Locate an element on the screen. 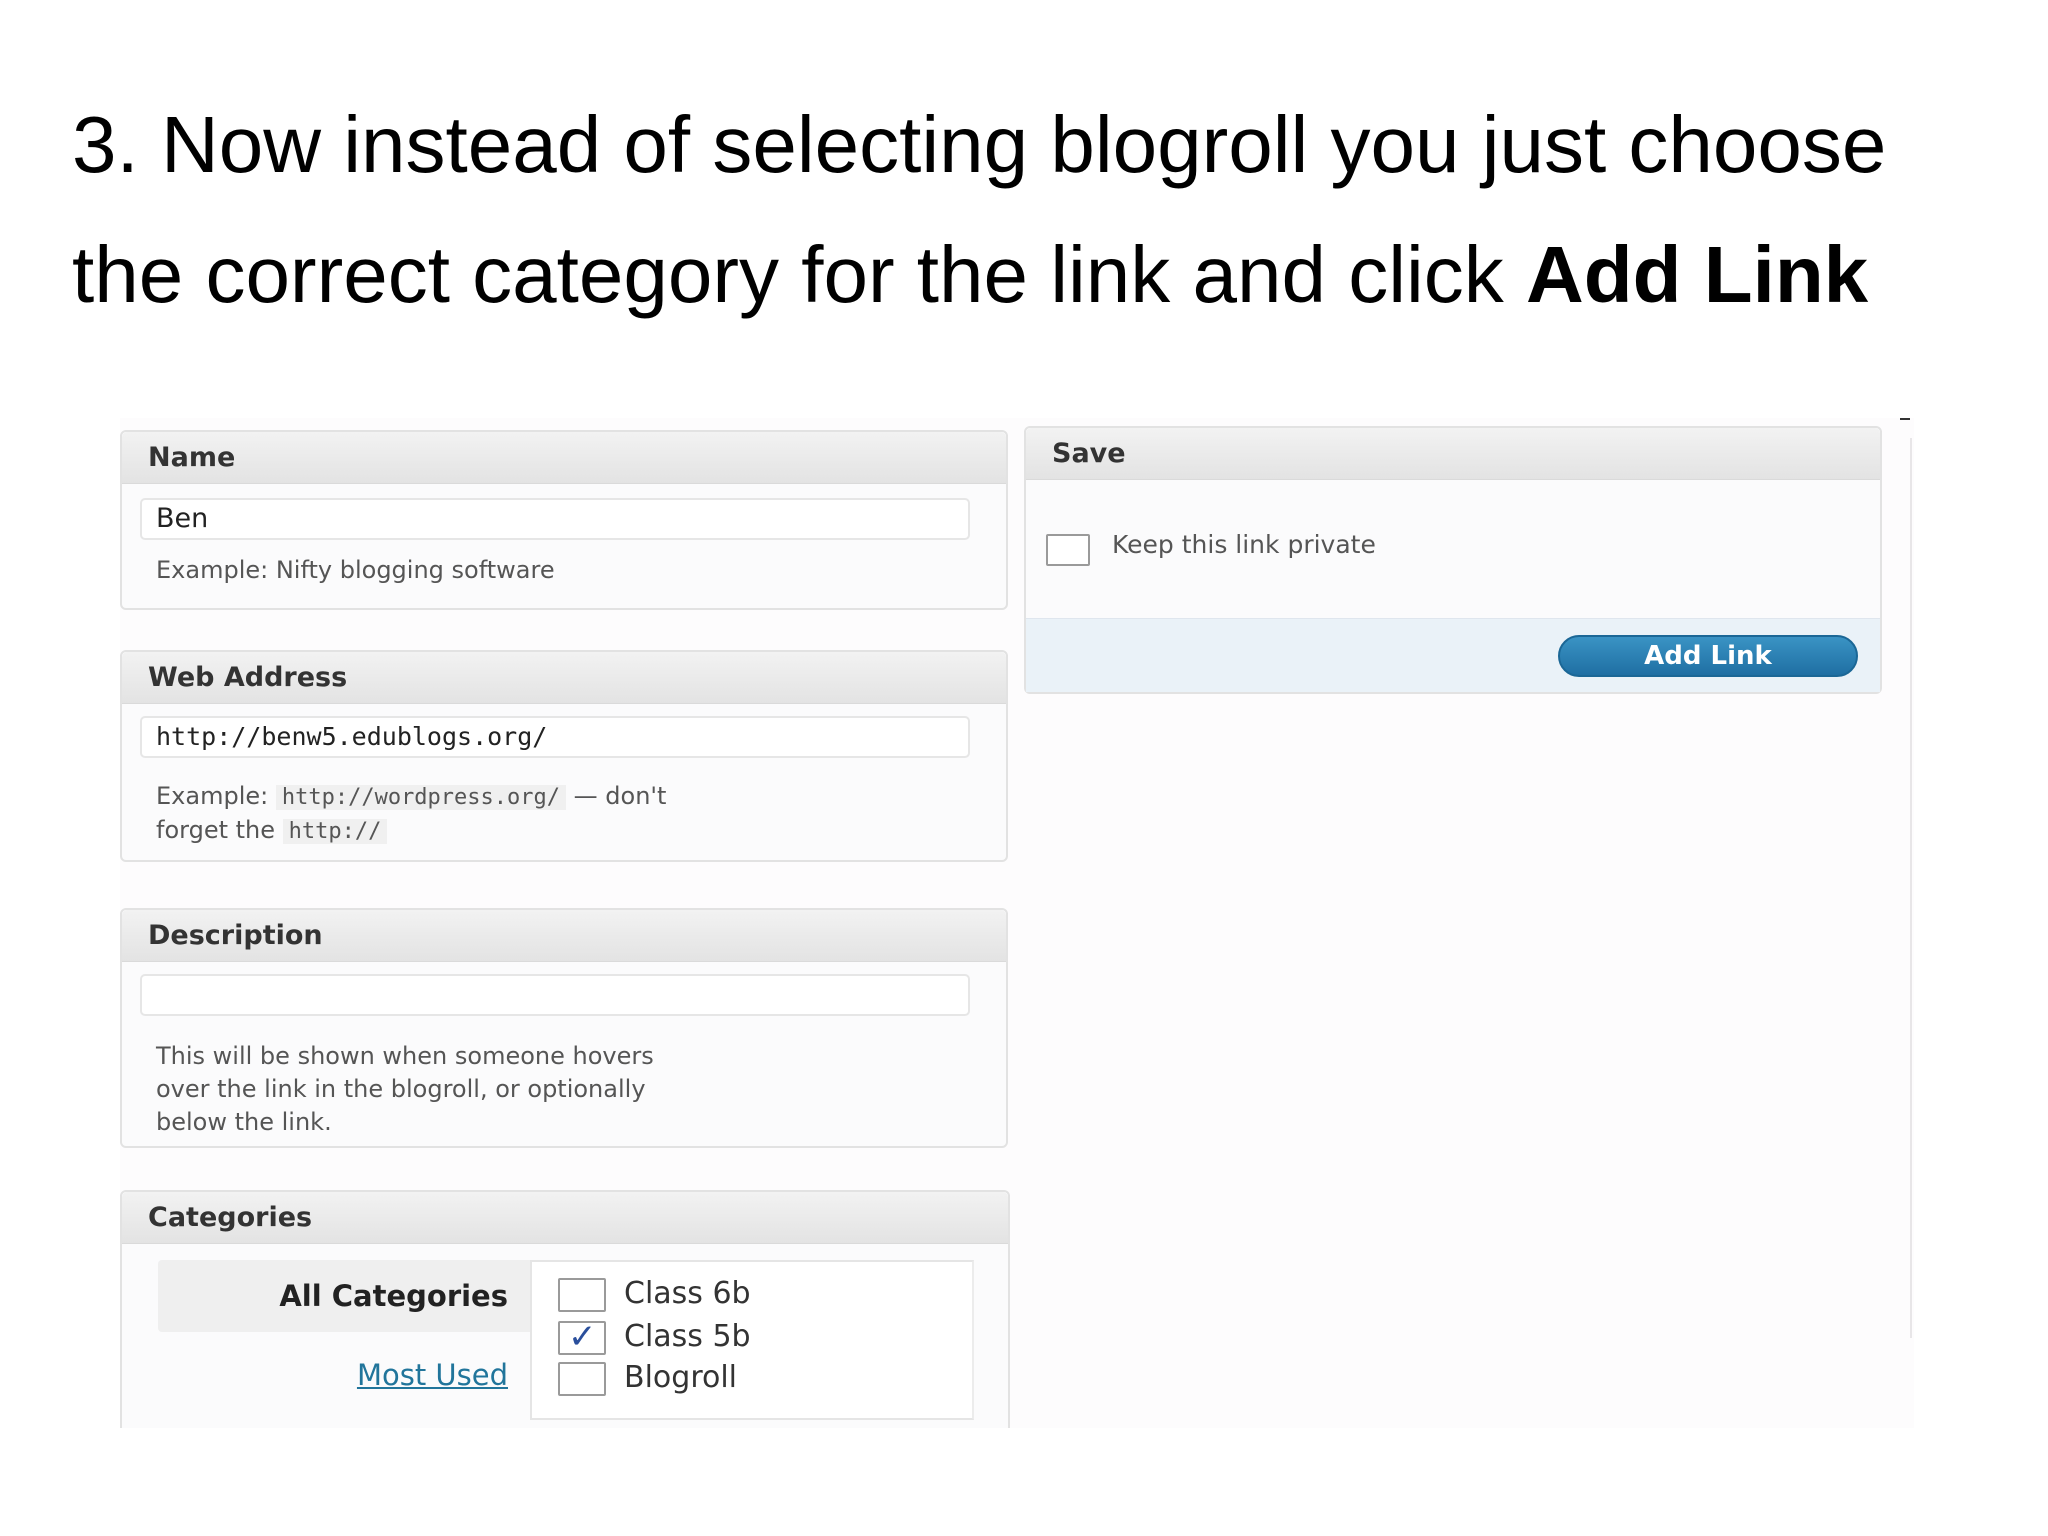 The height and width of the screenshot is (1536, 2048). description-hint-line-1: This will be shown when someone hovers is located at coordinates (405, 1056).